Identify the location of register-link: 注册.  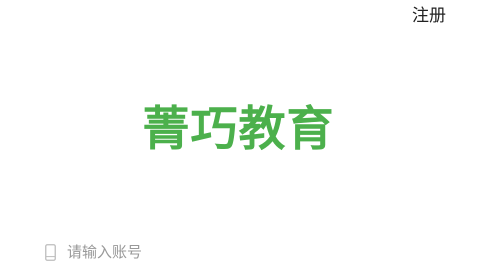
(429, 16).